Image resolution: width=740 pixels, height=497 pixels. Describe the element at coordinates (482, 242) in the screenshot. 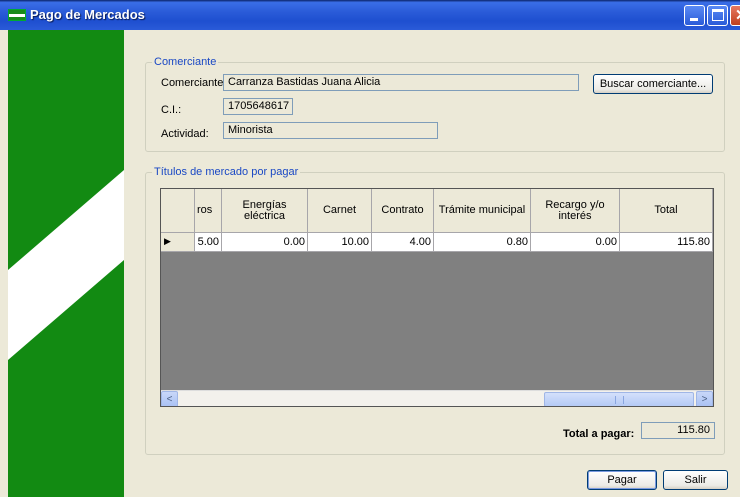

I see `table-cell: 0.80` at that location.